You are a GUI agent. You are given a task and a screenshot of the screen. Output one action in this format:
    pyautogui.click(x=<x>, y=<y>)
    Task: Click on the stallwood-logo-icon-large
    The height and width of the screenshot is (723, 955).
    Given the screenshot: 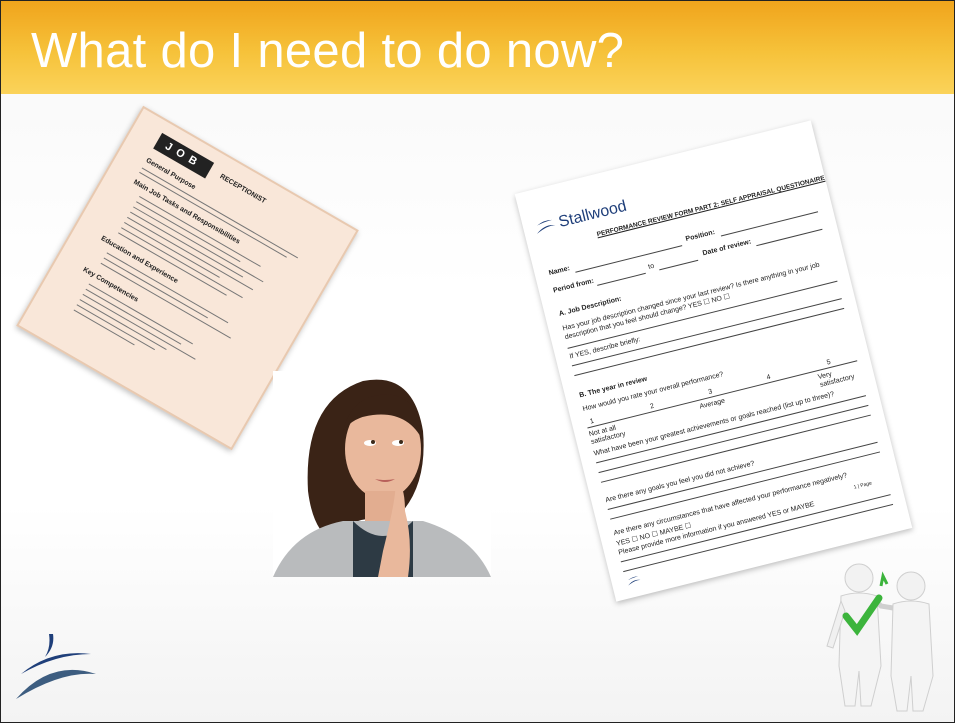 What is the action you would take?
    pyautogui.click(x=56, y=666)
    